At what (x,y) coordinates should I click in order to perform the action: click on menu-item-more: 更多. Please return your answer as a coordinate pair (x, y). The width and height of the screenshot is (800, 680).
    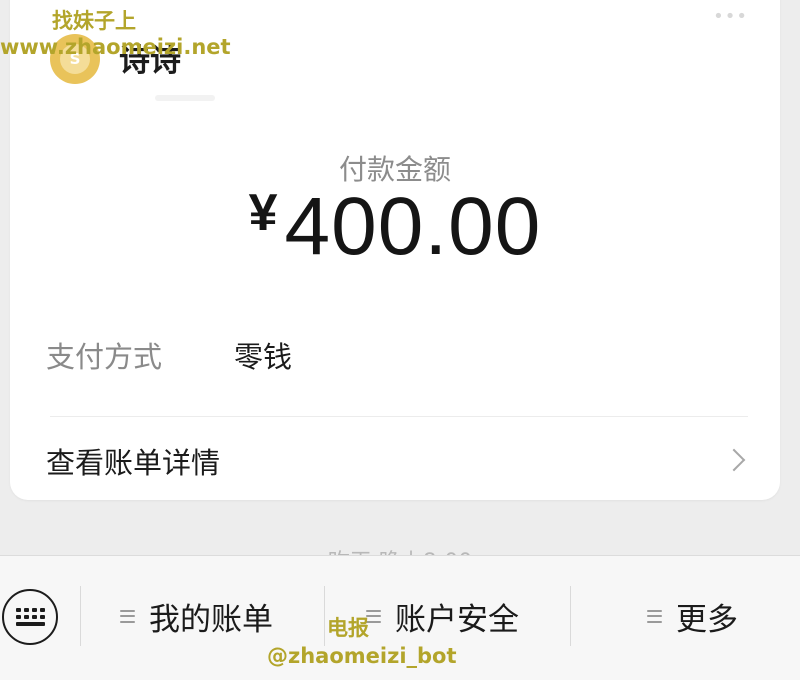
    Looking at the image, I should click on (692, 616).